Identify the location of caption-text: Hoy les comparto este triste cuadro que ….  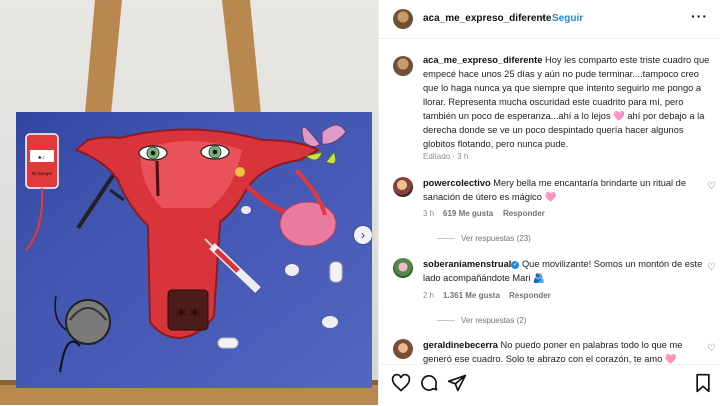
(566, 102).